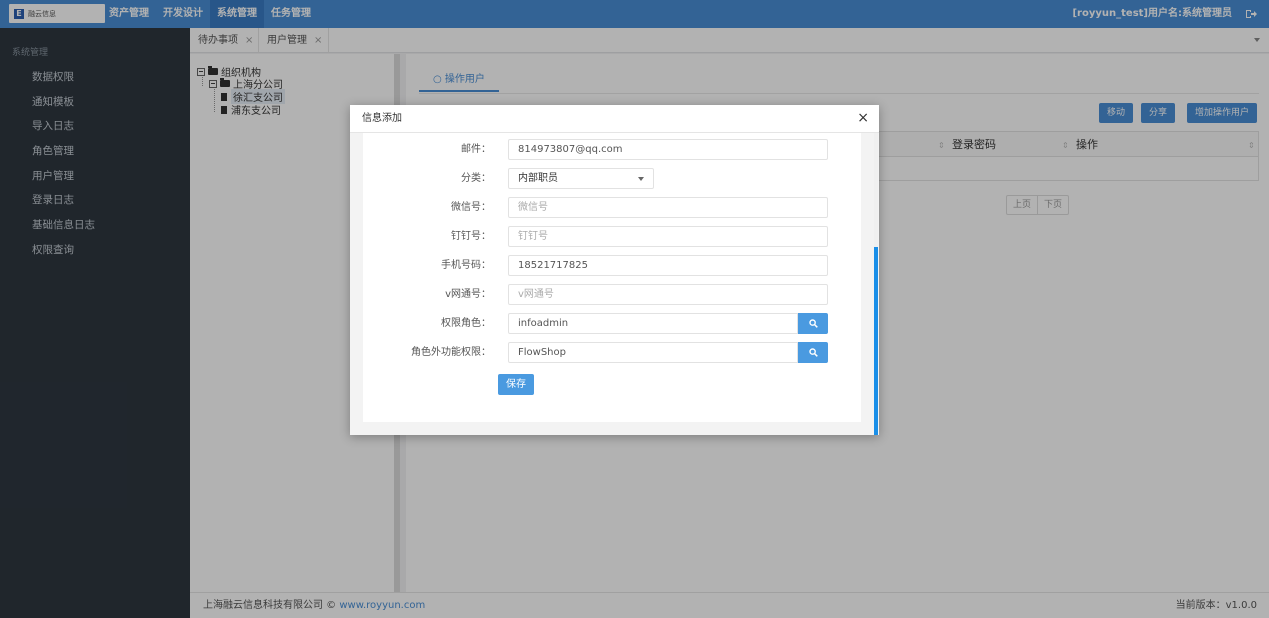  I want to click on extra-permission-search-button, so click(813, 352).